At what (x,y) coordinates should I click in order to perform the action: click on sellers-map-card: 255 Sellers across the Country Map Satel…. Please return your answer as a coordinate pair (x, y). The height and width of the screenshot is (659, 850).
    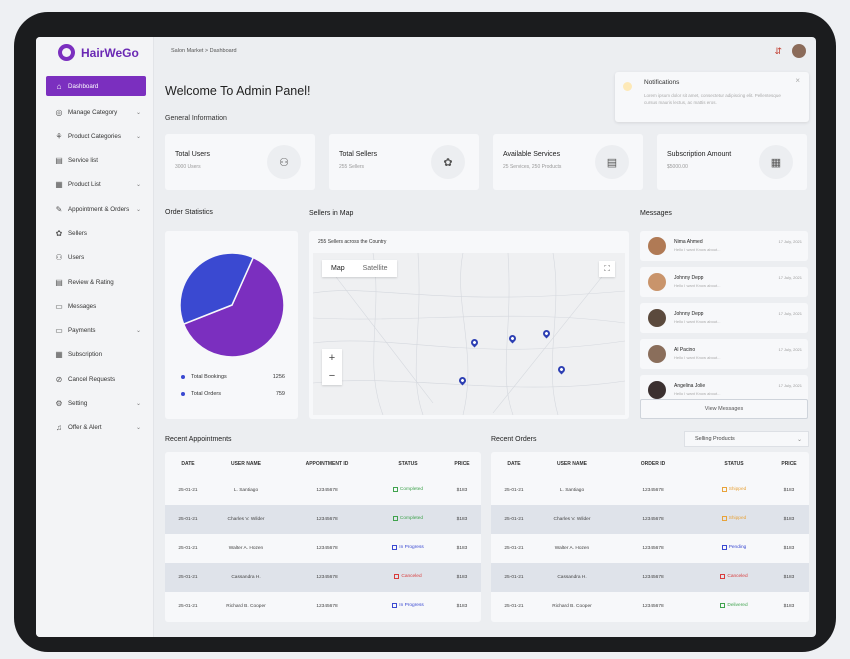
    Looking at the image, I should click on (469, 325).